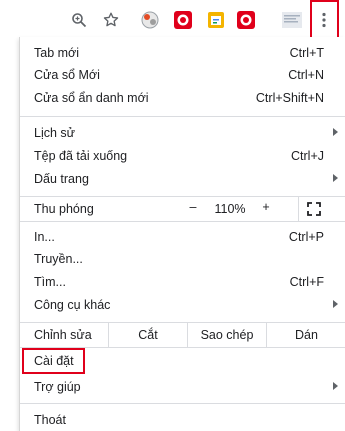  I want to click on menu-item-print: In... Ctrl+P, so click(182, 237).